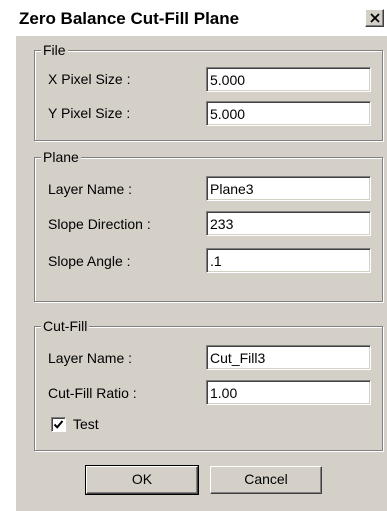 The image size is (387, 511). Describe the element at coordinates (90, 189) in the screenshot. I see `plane-layer-name-label: Layer Name :` at that location.